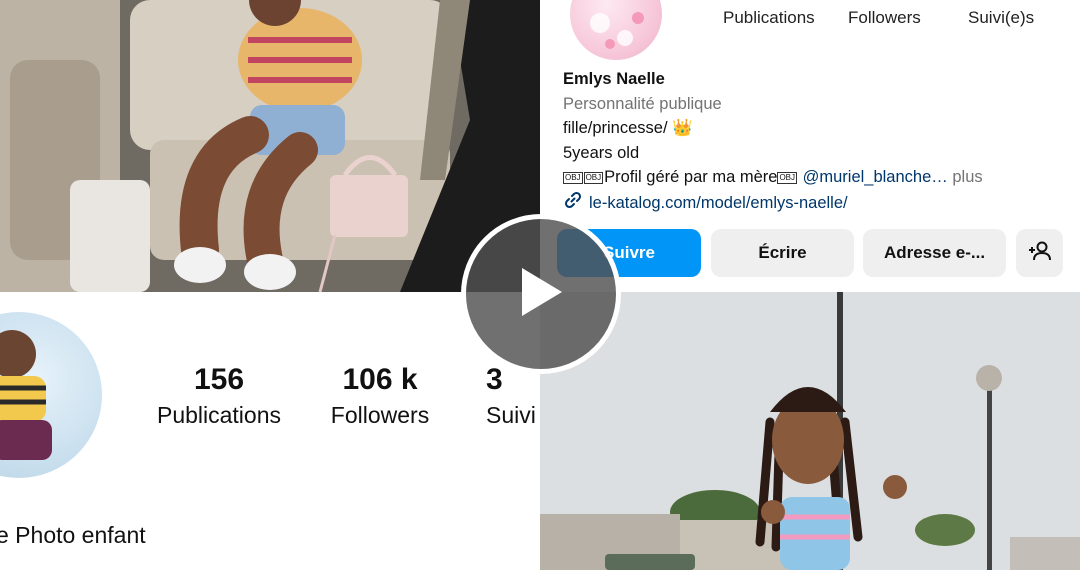 This screenshot has height=570, width=1080. What do you see at coordinates (691, 177) in the screenshot?
I see `bio-managed-text: Profil géré par ma mère` at bounding box center [691, 177].